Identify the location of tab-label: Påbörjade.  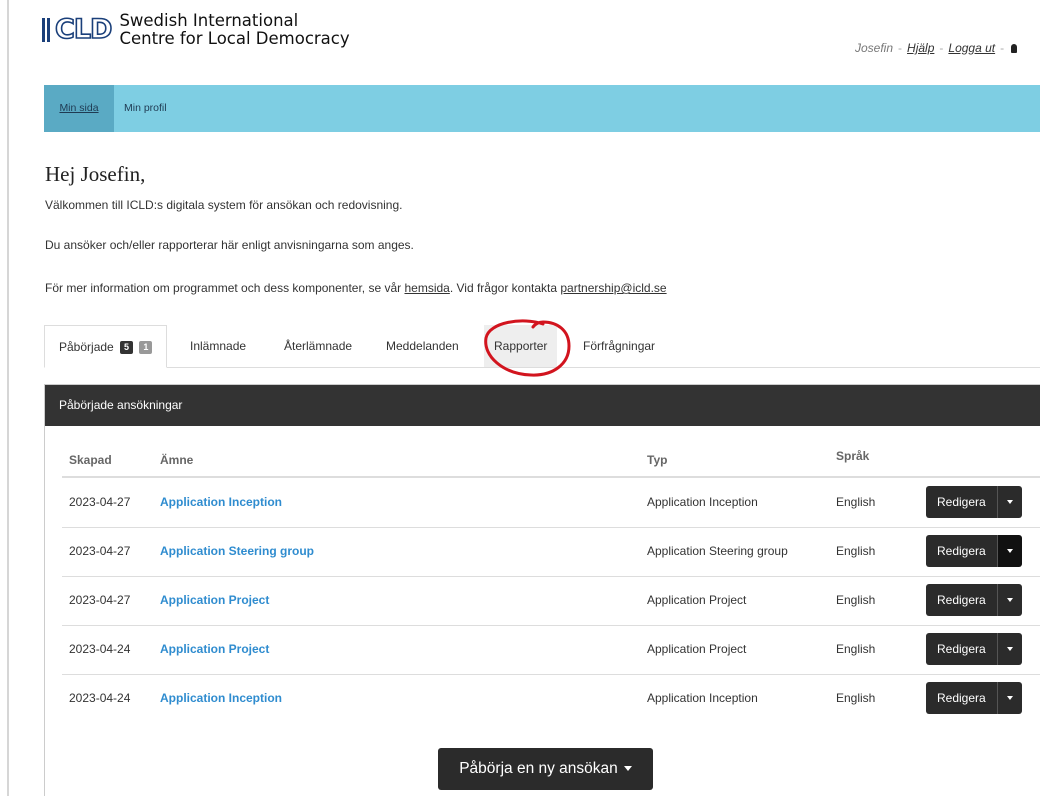
(86, 347).